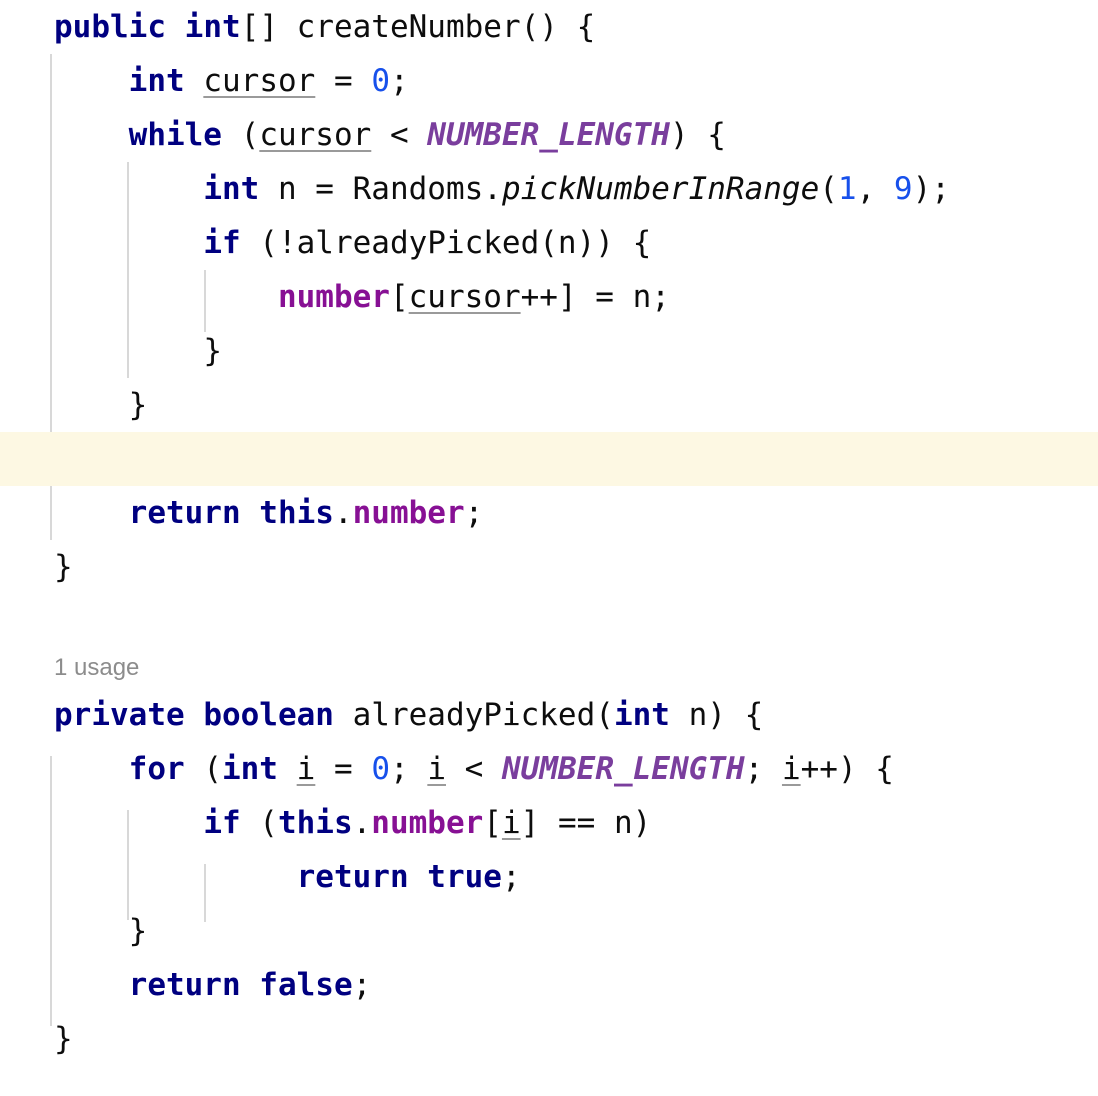 Image resolution: width=1098 pixels, height=1096 pixels. I want to click on token-increment-op: ++, so click(539, 297).